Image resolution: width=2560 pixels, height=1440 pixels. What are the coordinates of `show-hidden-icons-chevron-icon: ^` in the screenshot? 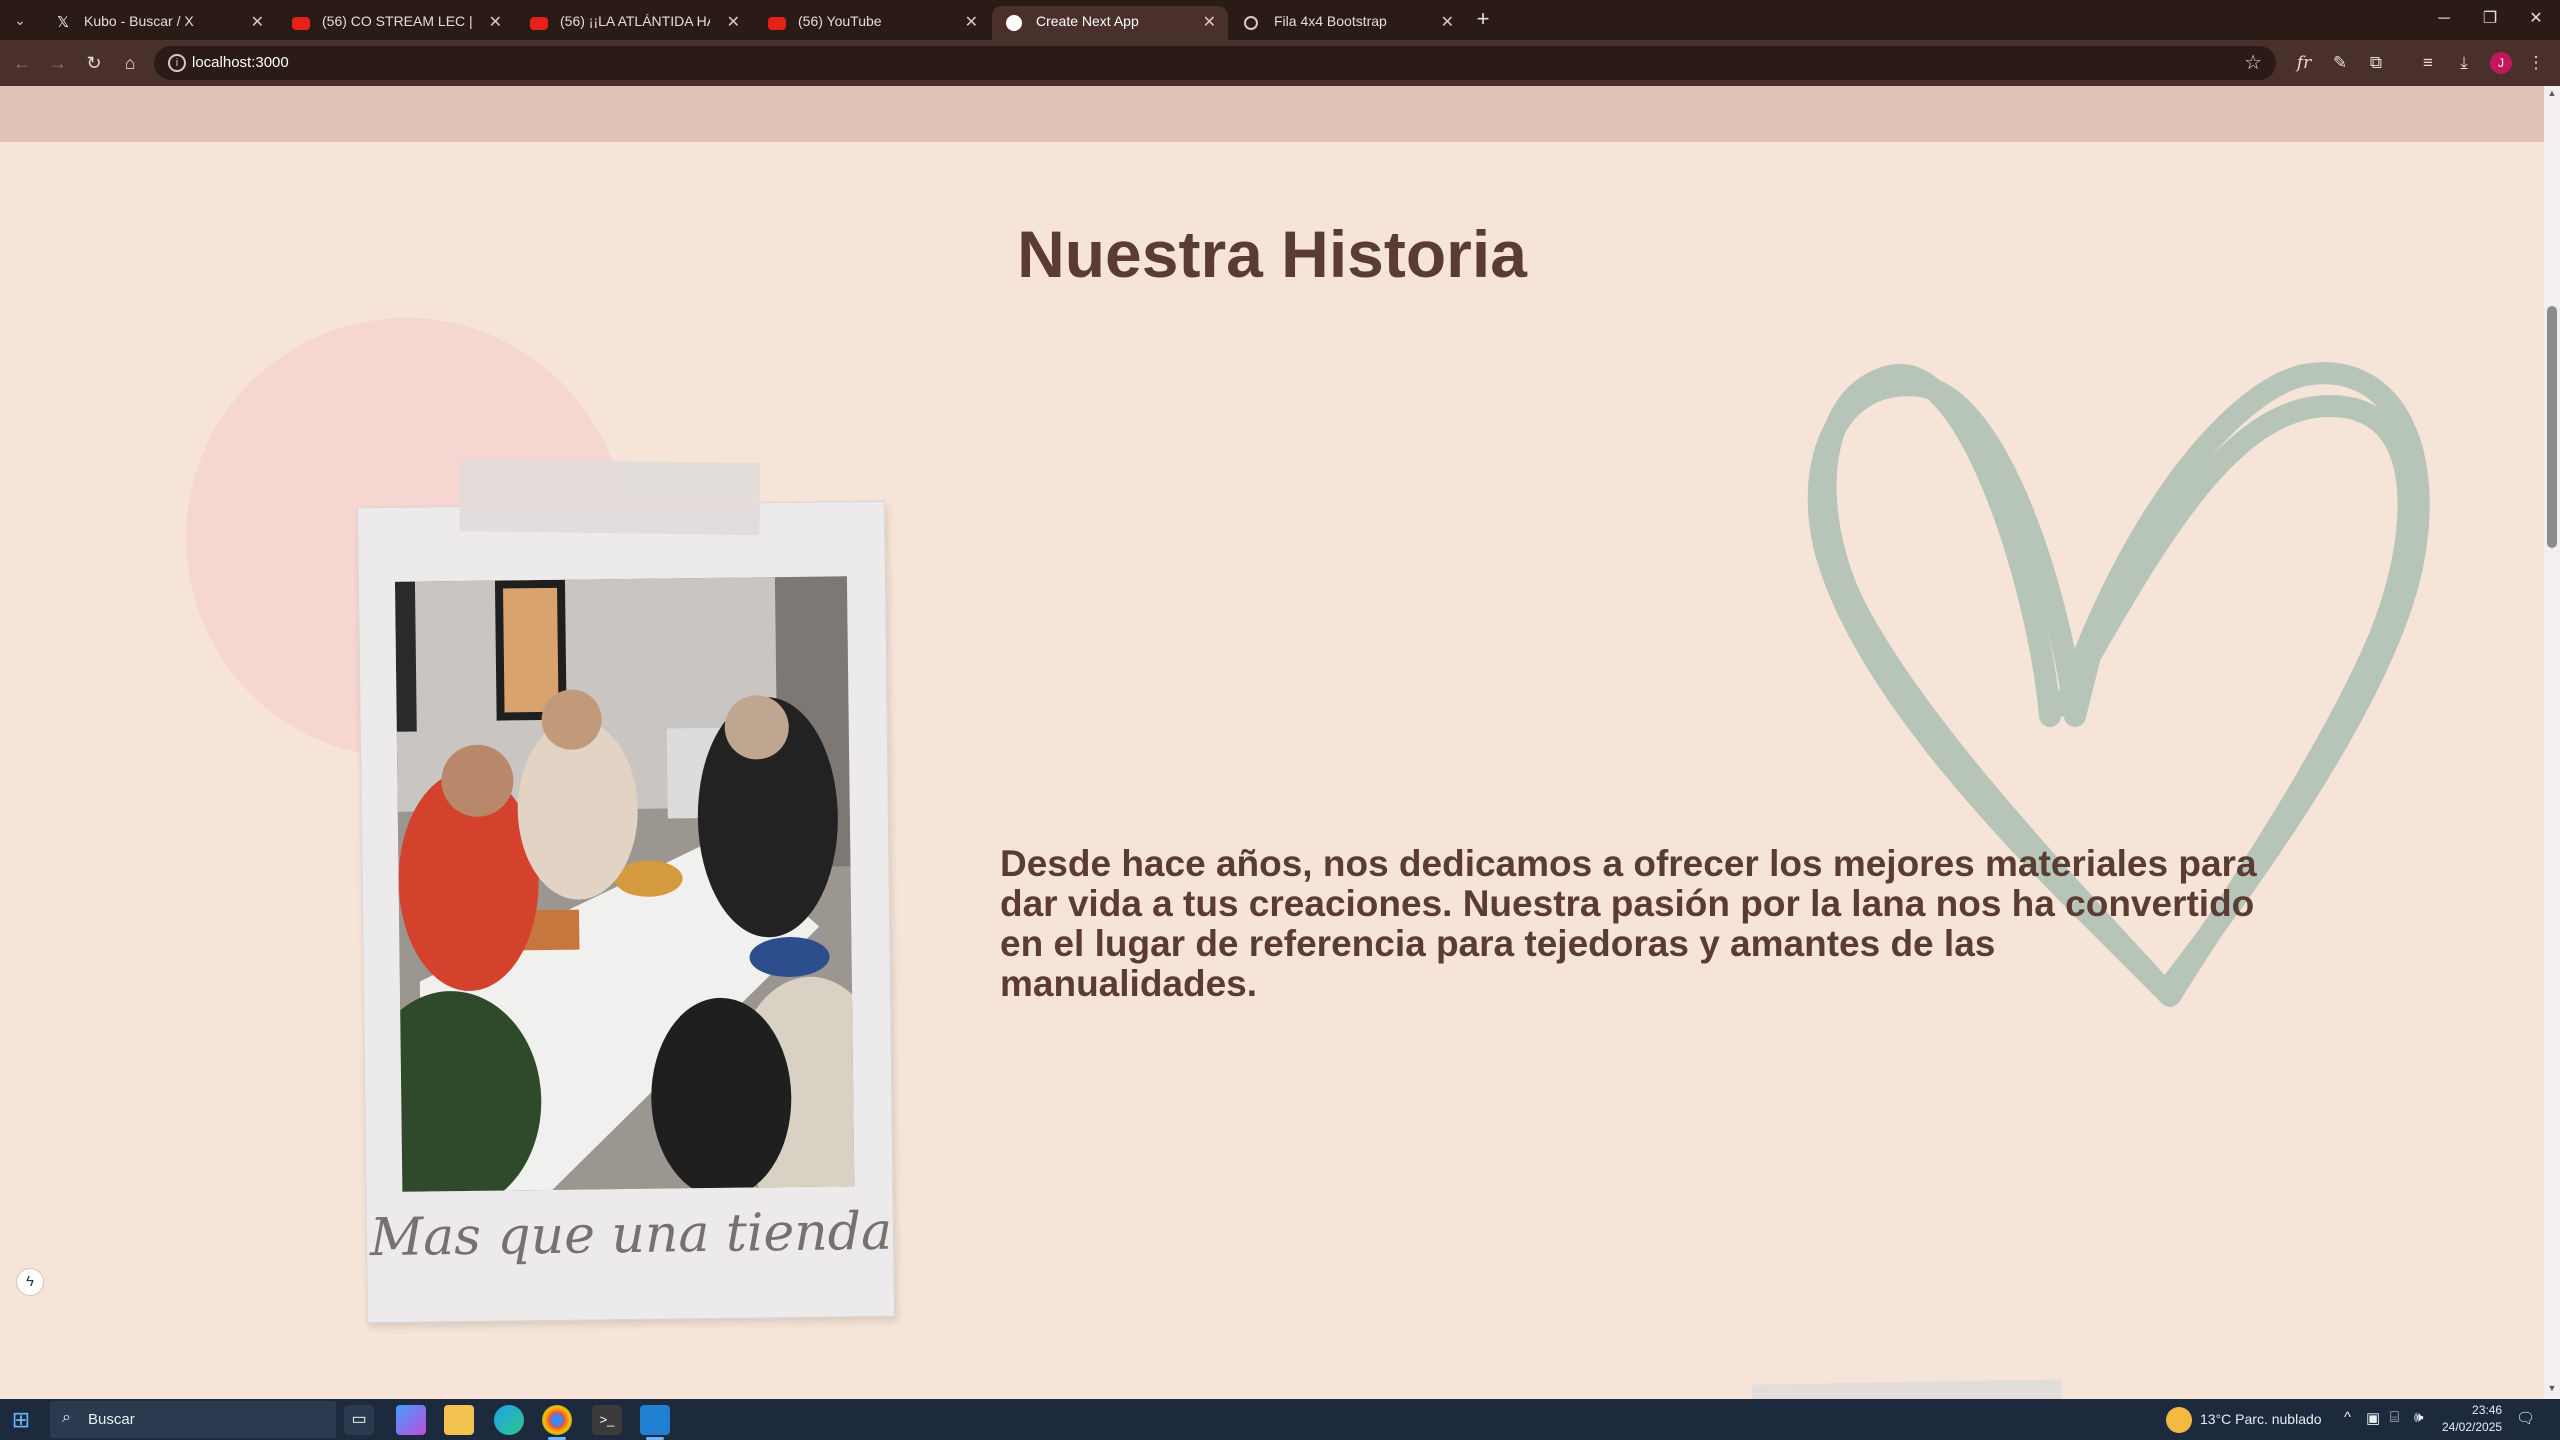 It's located at (2347, 1417).